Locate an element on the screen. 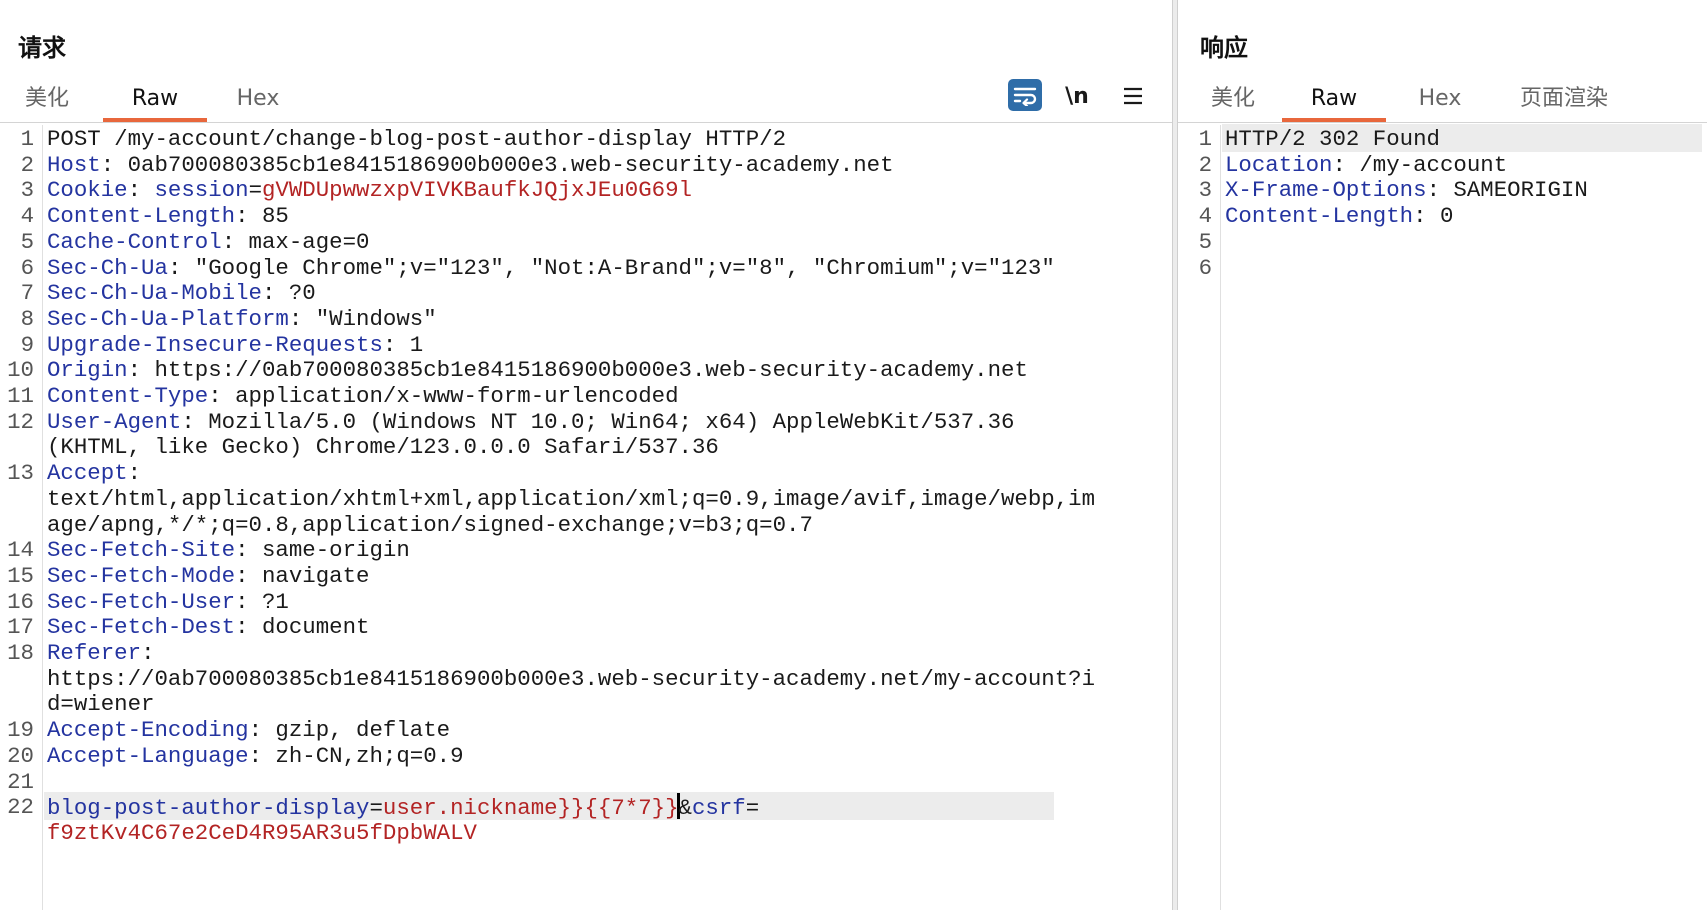 This screenshot has height=910, width=1707. line-text: Cache-Control: max-age=0 is located at coordinates (208, 242).